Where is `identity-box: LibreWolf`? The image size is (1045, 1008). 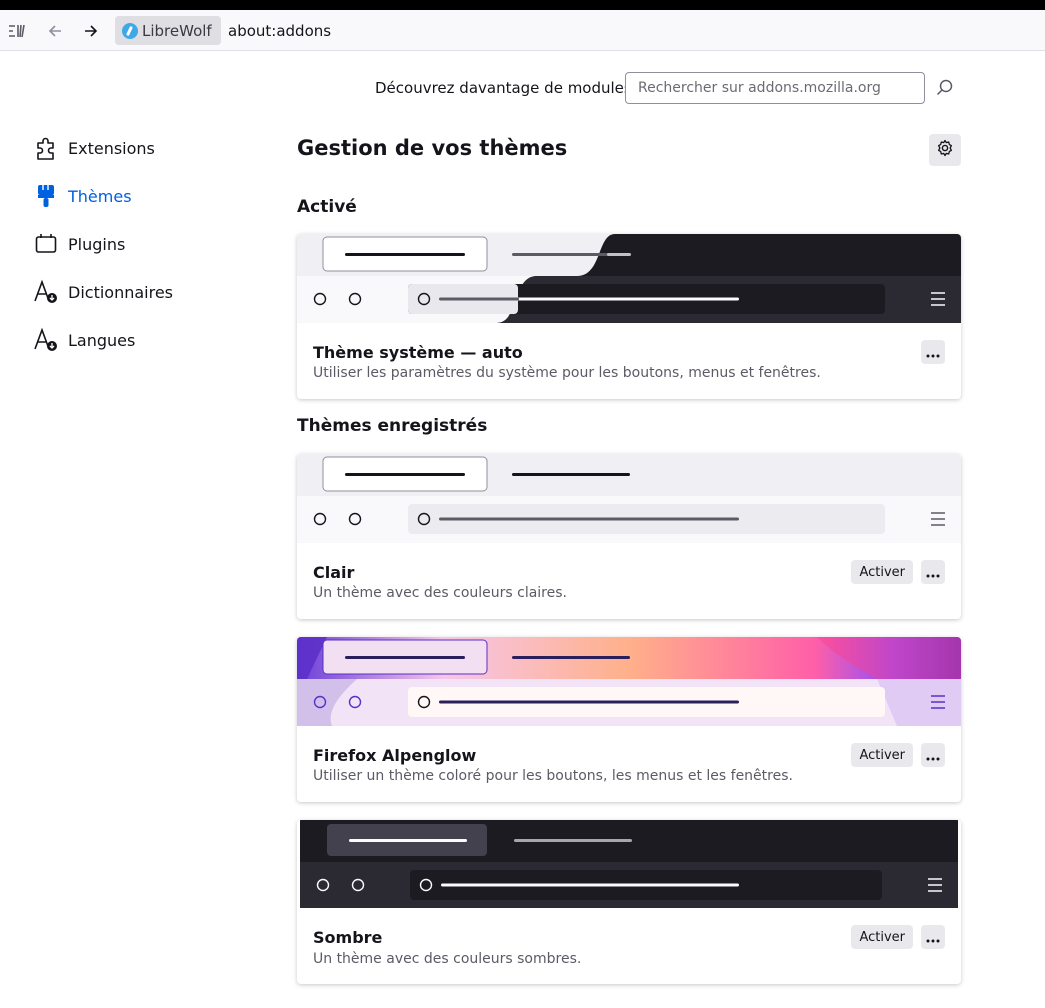
identity-box: LibreWolf is located at coordinates (168, 30).